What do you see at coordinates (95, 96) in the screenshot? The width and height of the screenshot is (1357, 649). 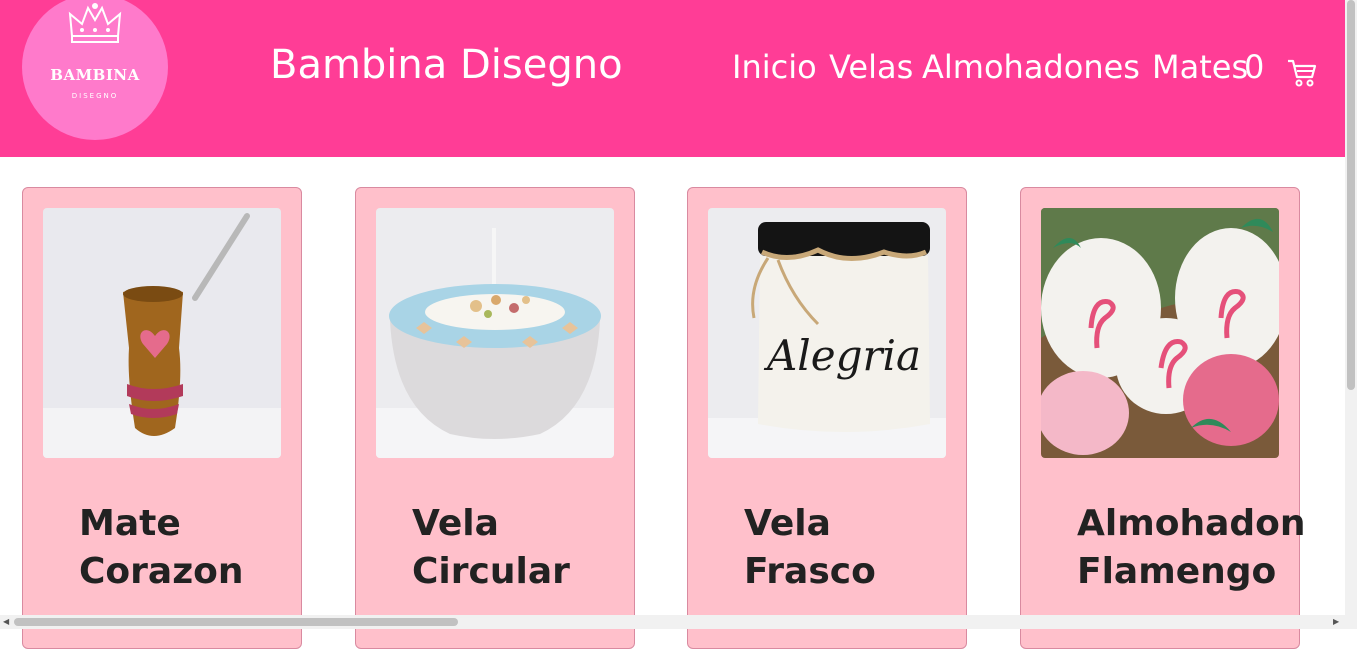 I see `logo-subtext: DISEGNO` at bounding box center [95, 96].